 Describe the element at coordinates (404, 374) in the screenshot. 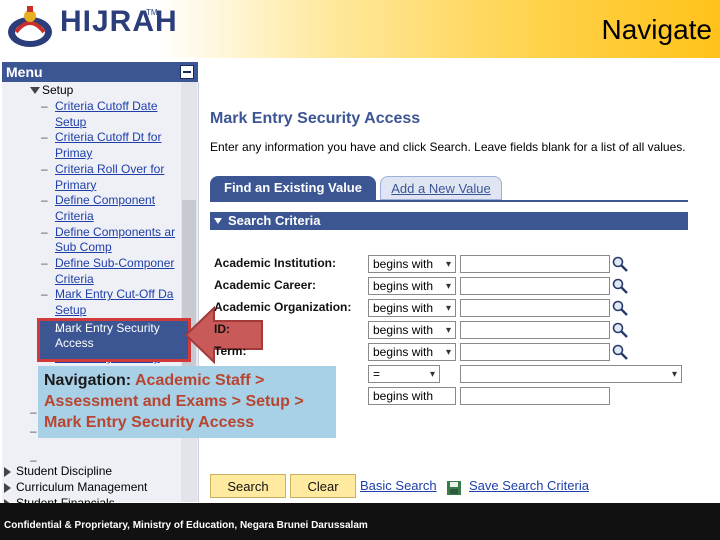

I see `operator-select: = ▾` at that location.